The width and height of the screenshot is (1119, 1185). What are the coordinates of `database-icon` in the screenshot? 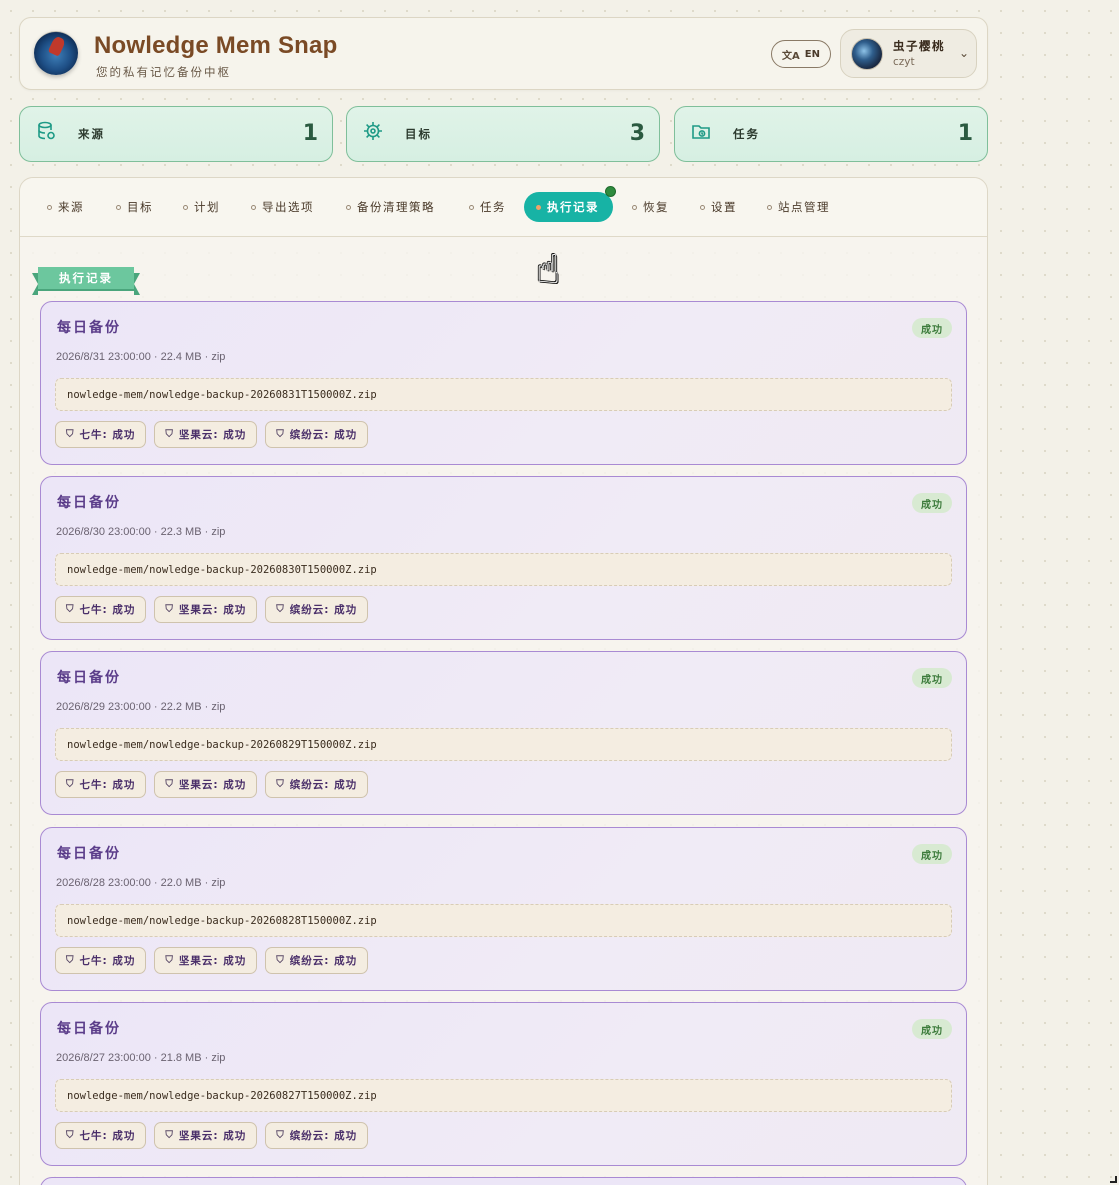 It's located at (47, 132).